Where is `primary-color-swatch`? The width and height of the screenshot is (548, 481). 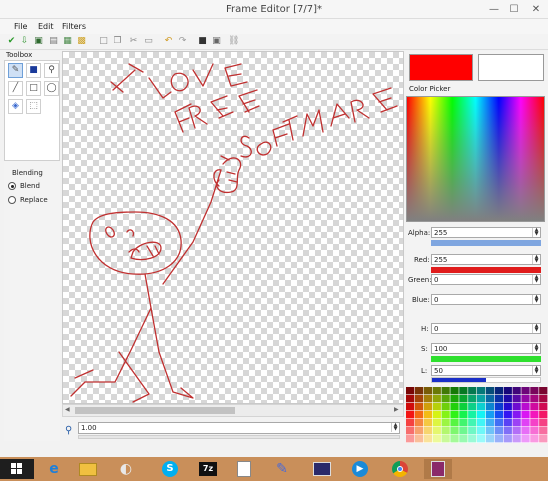 primary-color-swatch is located at coordinates (441, 67).